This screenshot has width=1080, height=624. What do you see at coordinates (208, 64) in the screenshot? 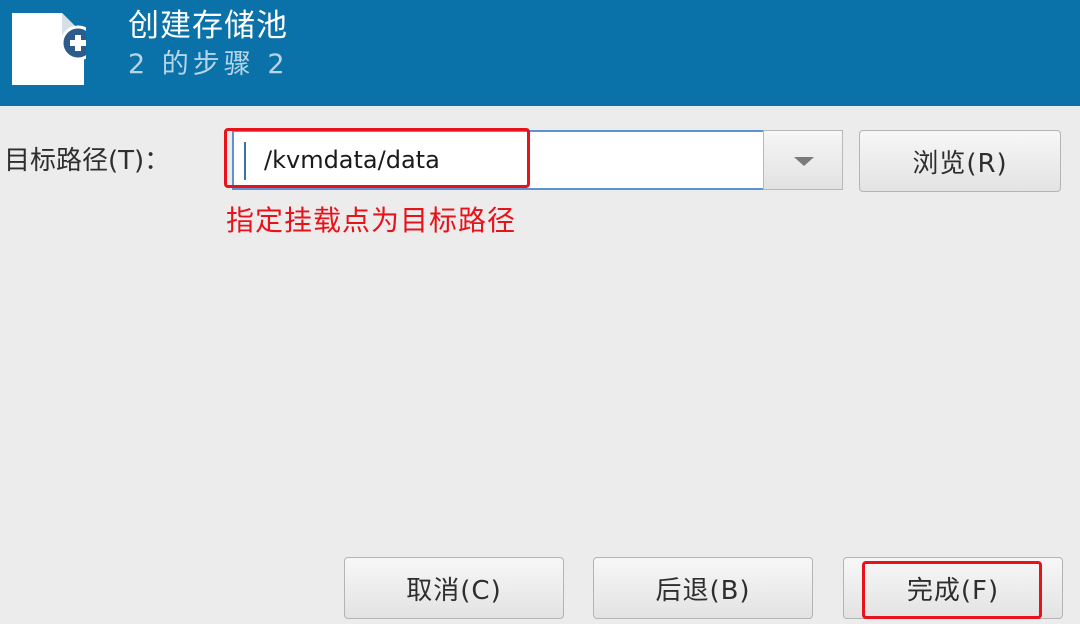
I see `step-indicator: 2 的步骤 2` at bounding box center [208, 64].